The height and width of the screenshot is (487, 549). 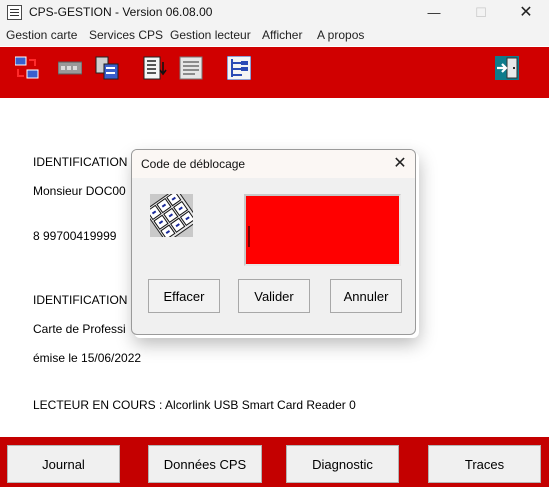 I want to click on dialog-close-icon: ✕, so click(x=400, y=164).